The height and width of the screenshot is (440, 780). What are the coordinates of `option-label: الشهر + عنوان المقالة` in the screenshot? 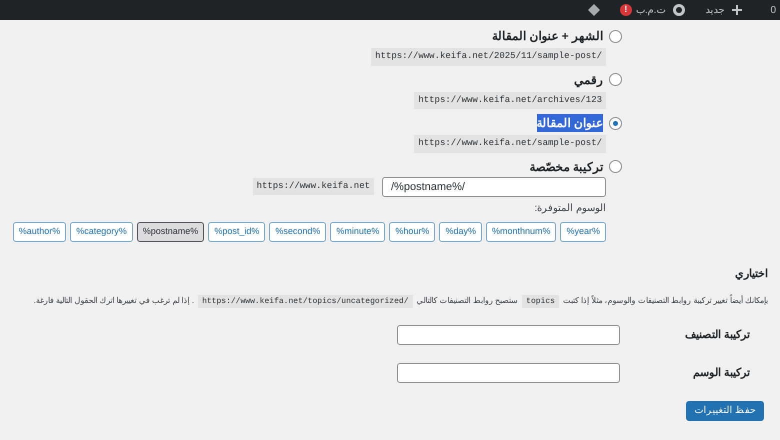 It's located at (547, 36).